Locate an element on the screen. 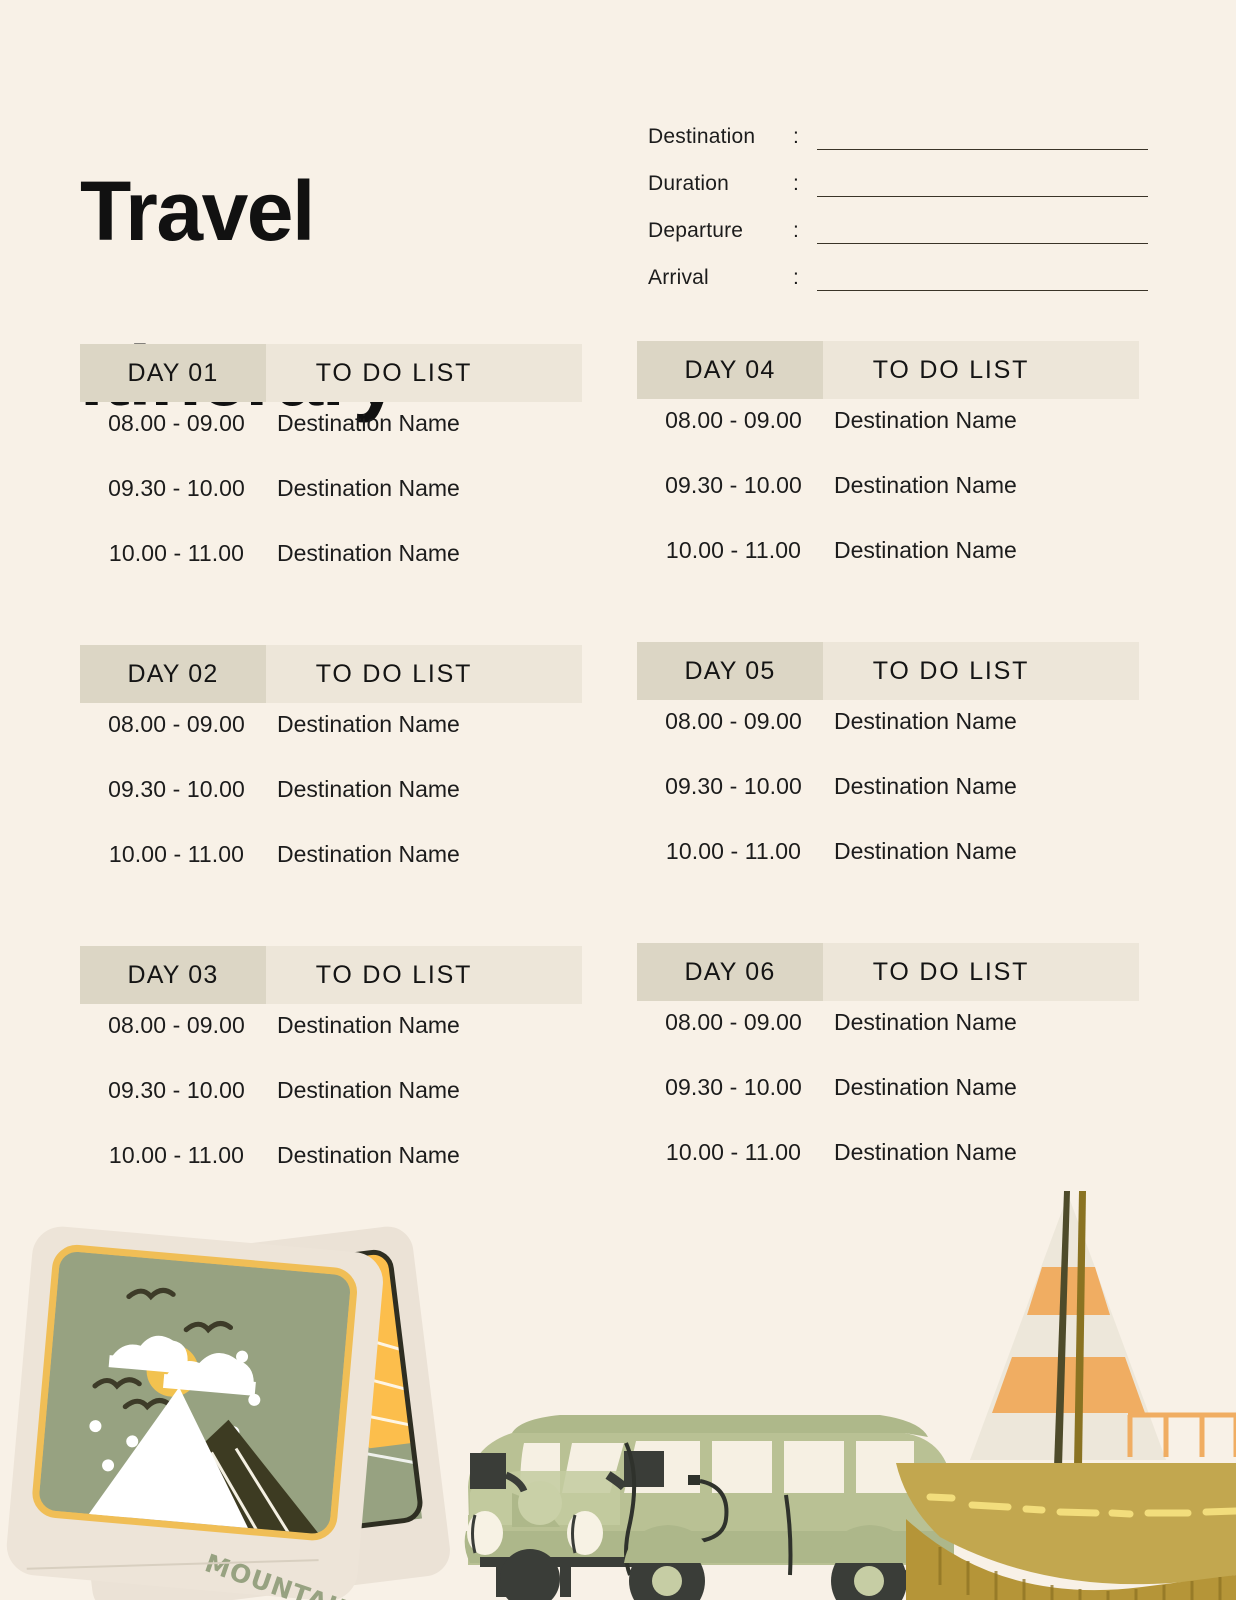  day-card-1-day-label: DAY 01 is located at coordinates (173, 372).